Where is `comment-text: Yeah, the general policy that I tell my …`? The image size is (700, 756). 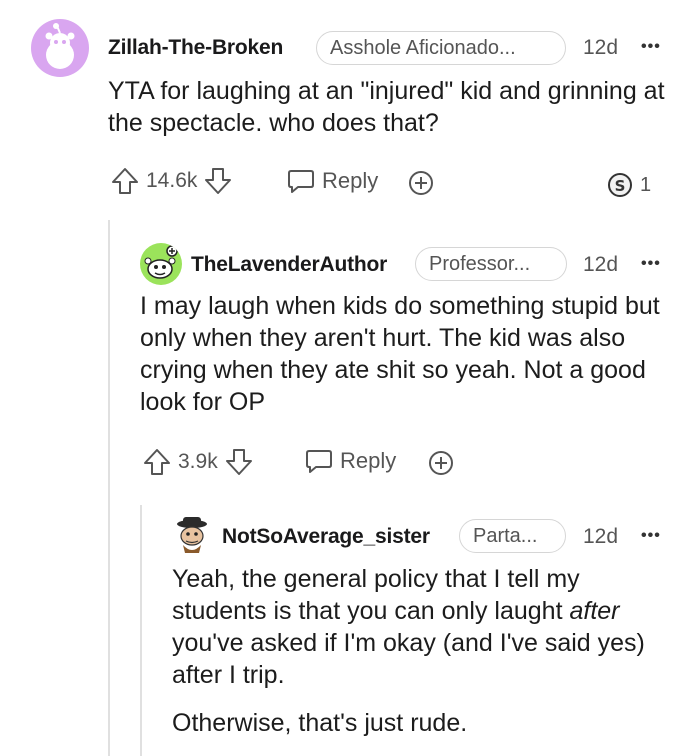 comment-text: Yeah, the general policy that I tell my … is located at coordinates (376, 595).